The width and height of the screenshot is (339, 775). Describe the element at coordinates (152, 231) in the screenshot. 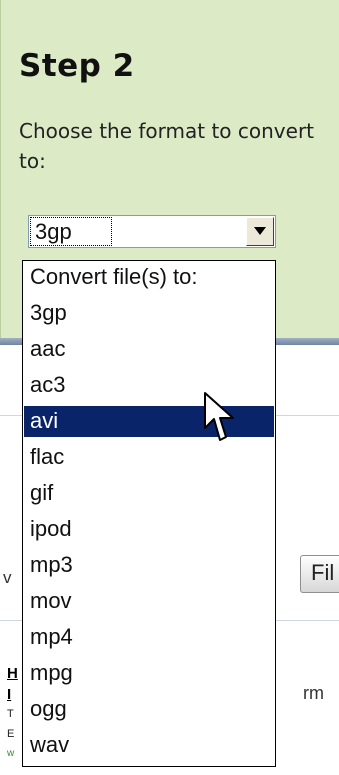

I see `format-select: 3gp` at that location.